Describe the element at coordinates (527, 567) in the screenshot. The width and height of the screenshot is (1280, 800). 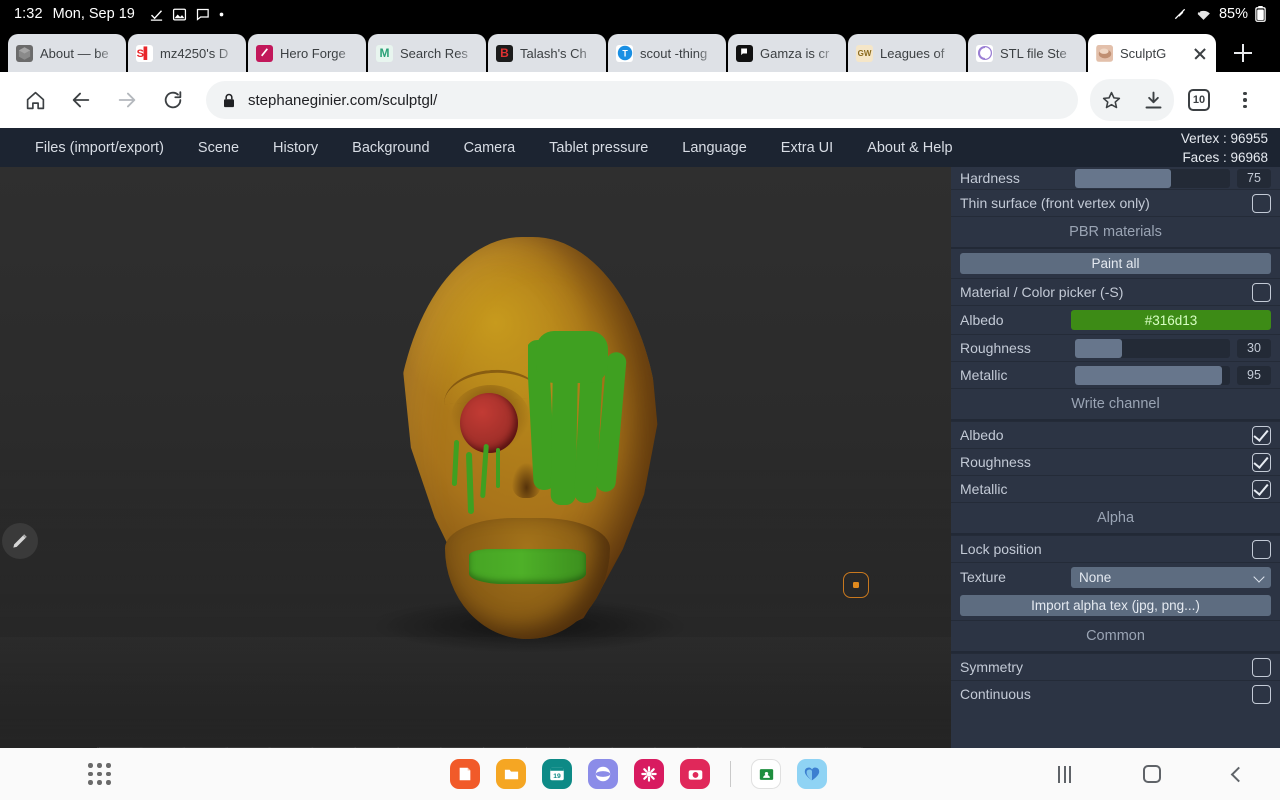
I see `green-teeth-paint` at that location.